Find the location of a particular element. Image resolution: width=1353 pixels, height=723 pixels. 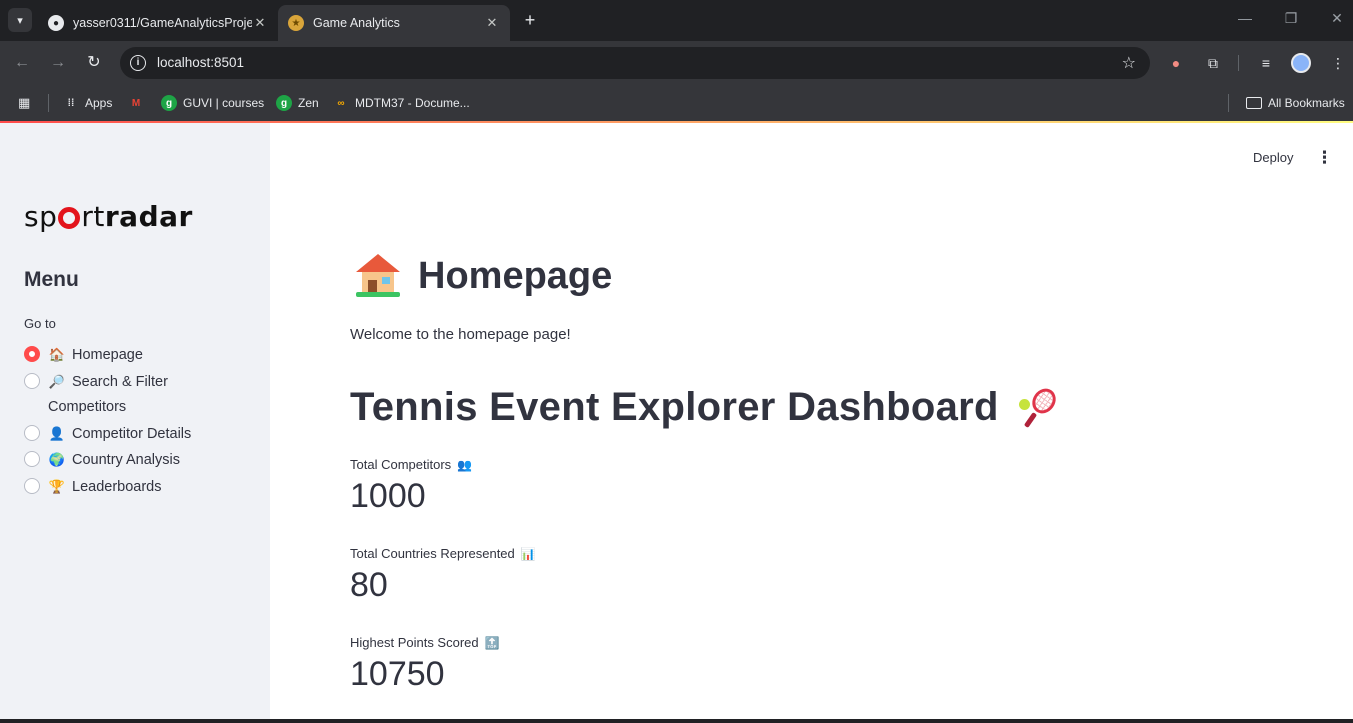

all-bookmarks-label: All Bookmarks is located at coordinates (1306, 103).